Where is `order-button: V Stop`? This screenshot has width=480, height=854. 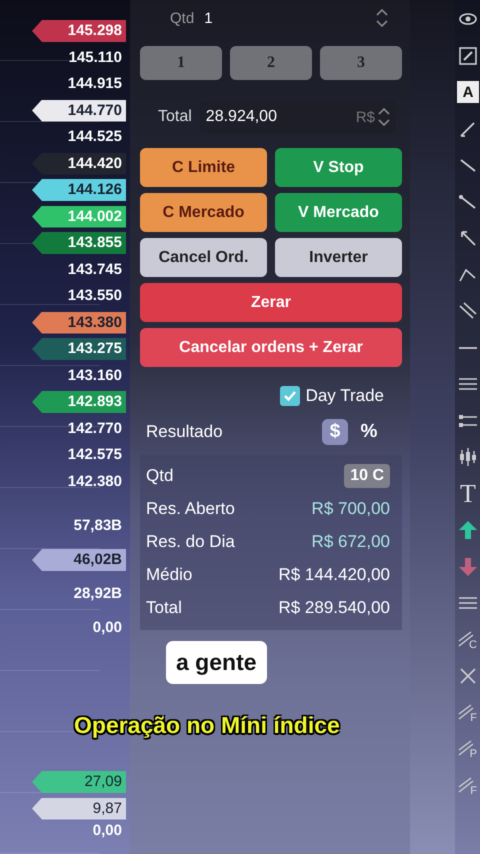
order-button: V Stop is located at coordinates (338, 167).